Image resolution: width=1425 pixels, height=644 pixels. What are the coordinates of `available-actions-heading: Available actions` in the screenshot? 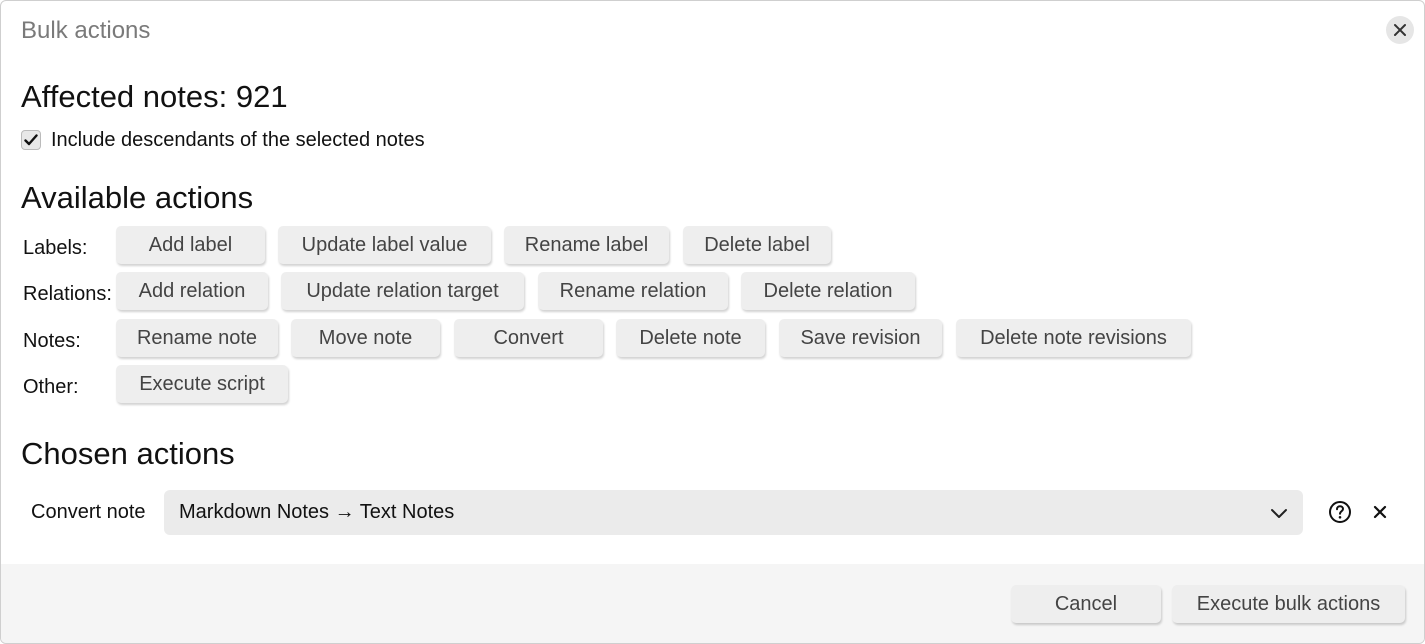 It's located at (137, 197).